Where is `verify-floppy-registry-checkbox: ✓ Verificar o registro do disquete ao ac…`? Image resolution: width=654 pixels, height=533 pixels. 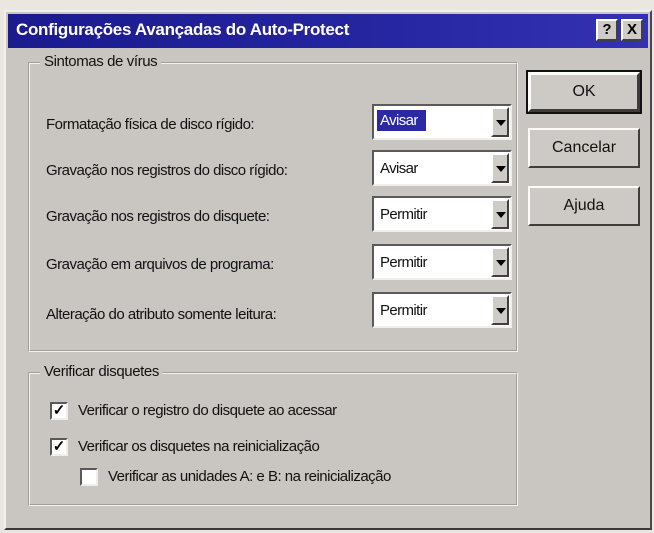
verify-floppy-registry-checkbox: ✓ Verificar o registro do disquete ao ac… is located at coordinates (260, 412).